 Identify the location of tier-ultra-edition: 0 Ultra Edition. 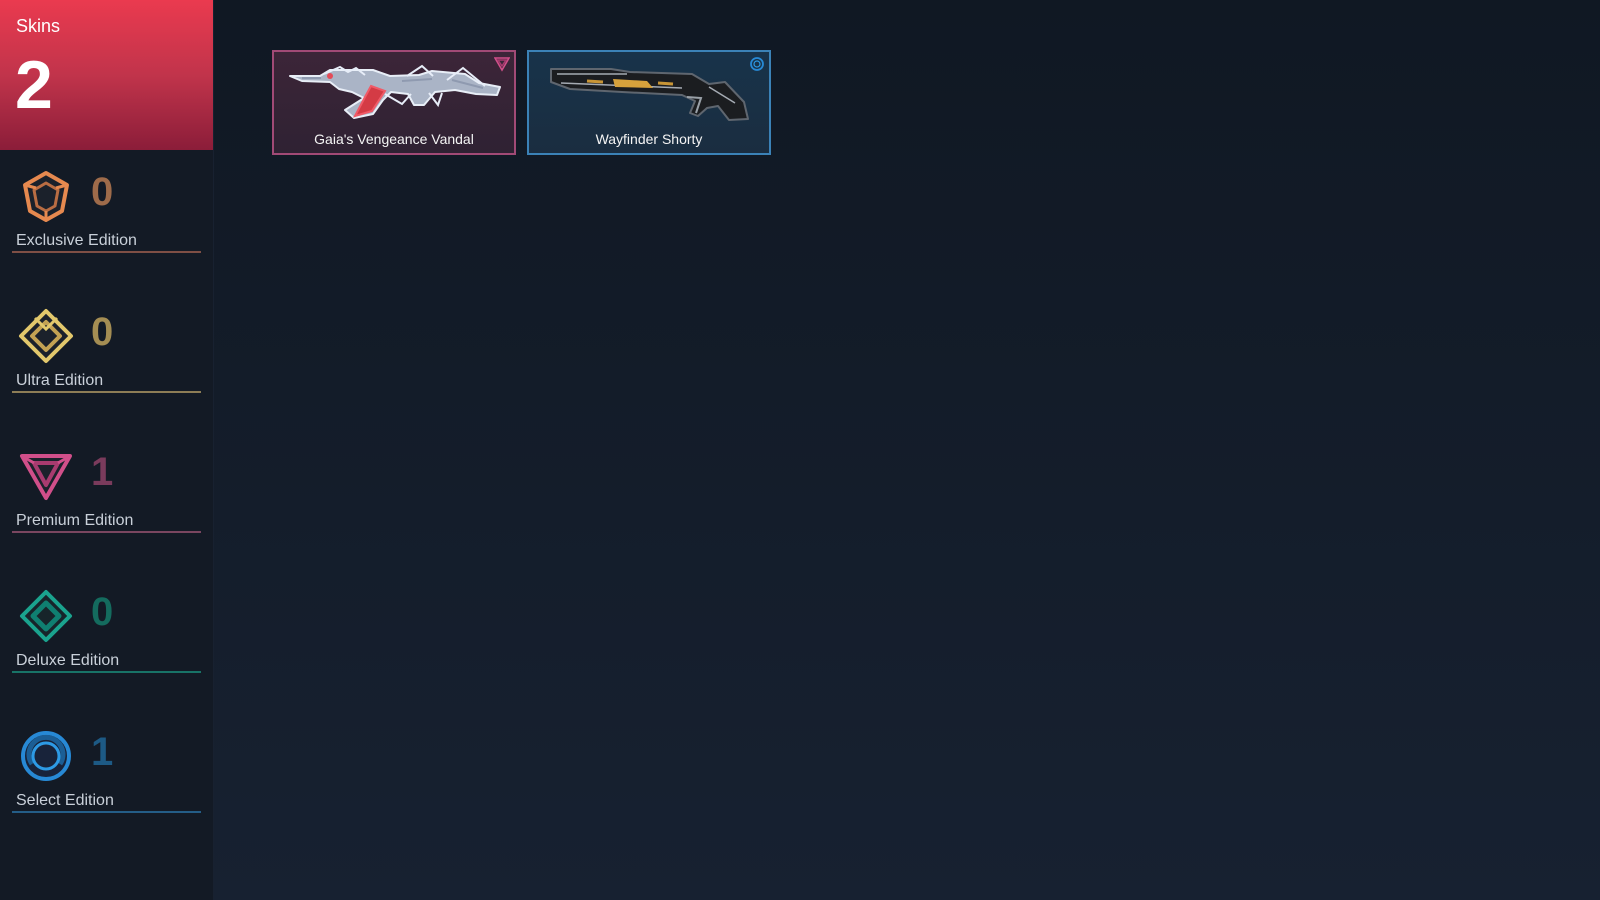
(106, 346).